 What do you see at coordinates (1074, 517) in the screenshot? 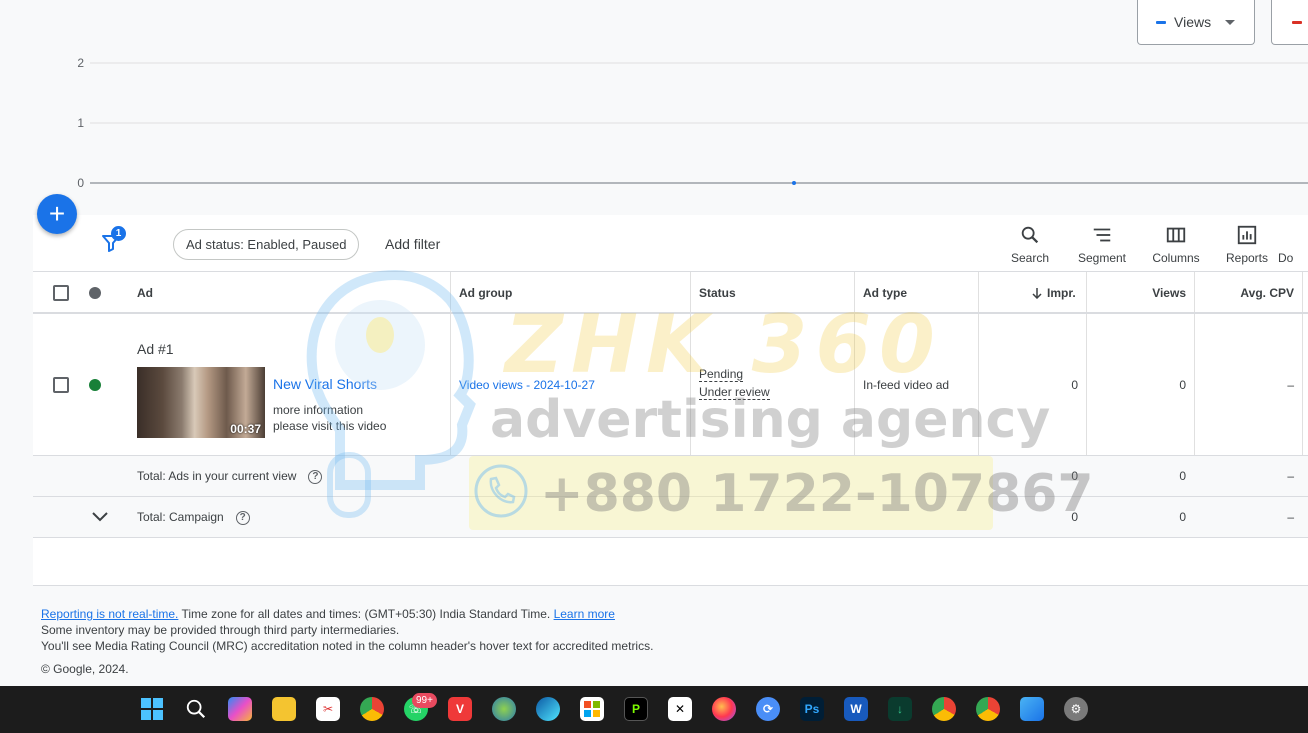
I see `total-campaign-impr: 0` at bounding box center [1074, 517].